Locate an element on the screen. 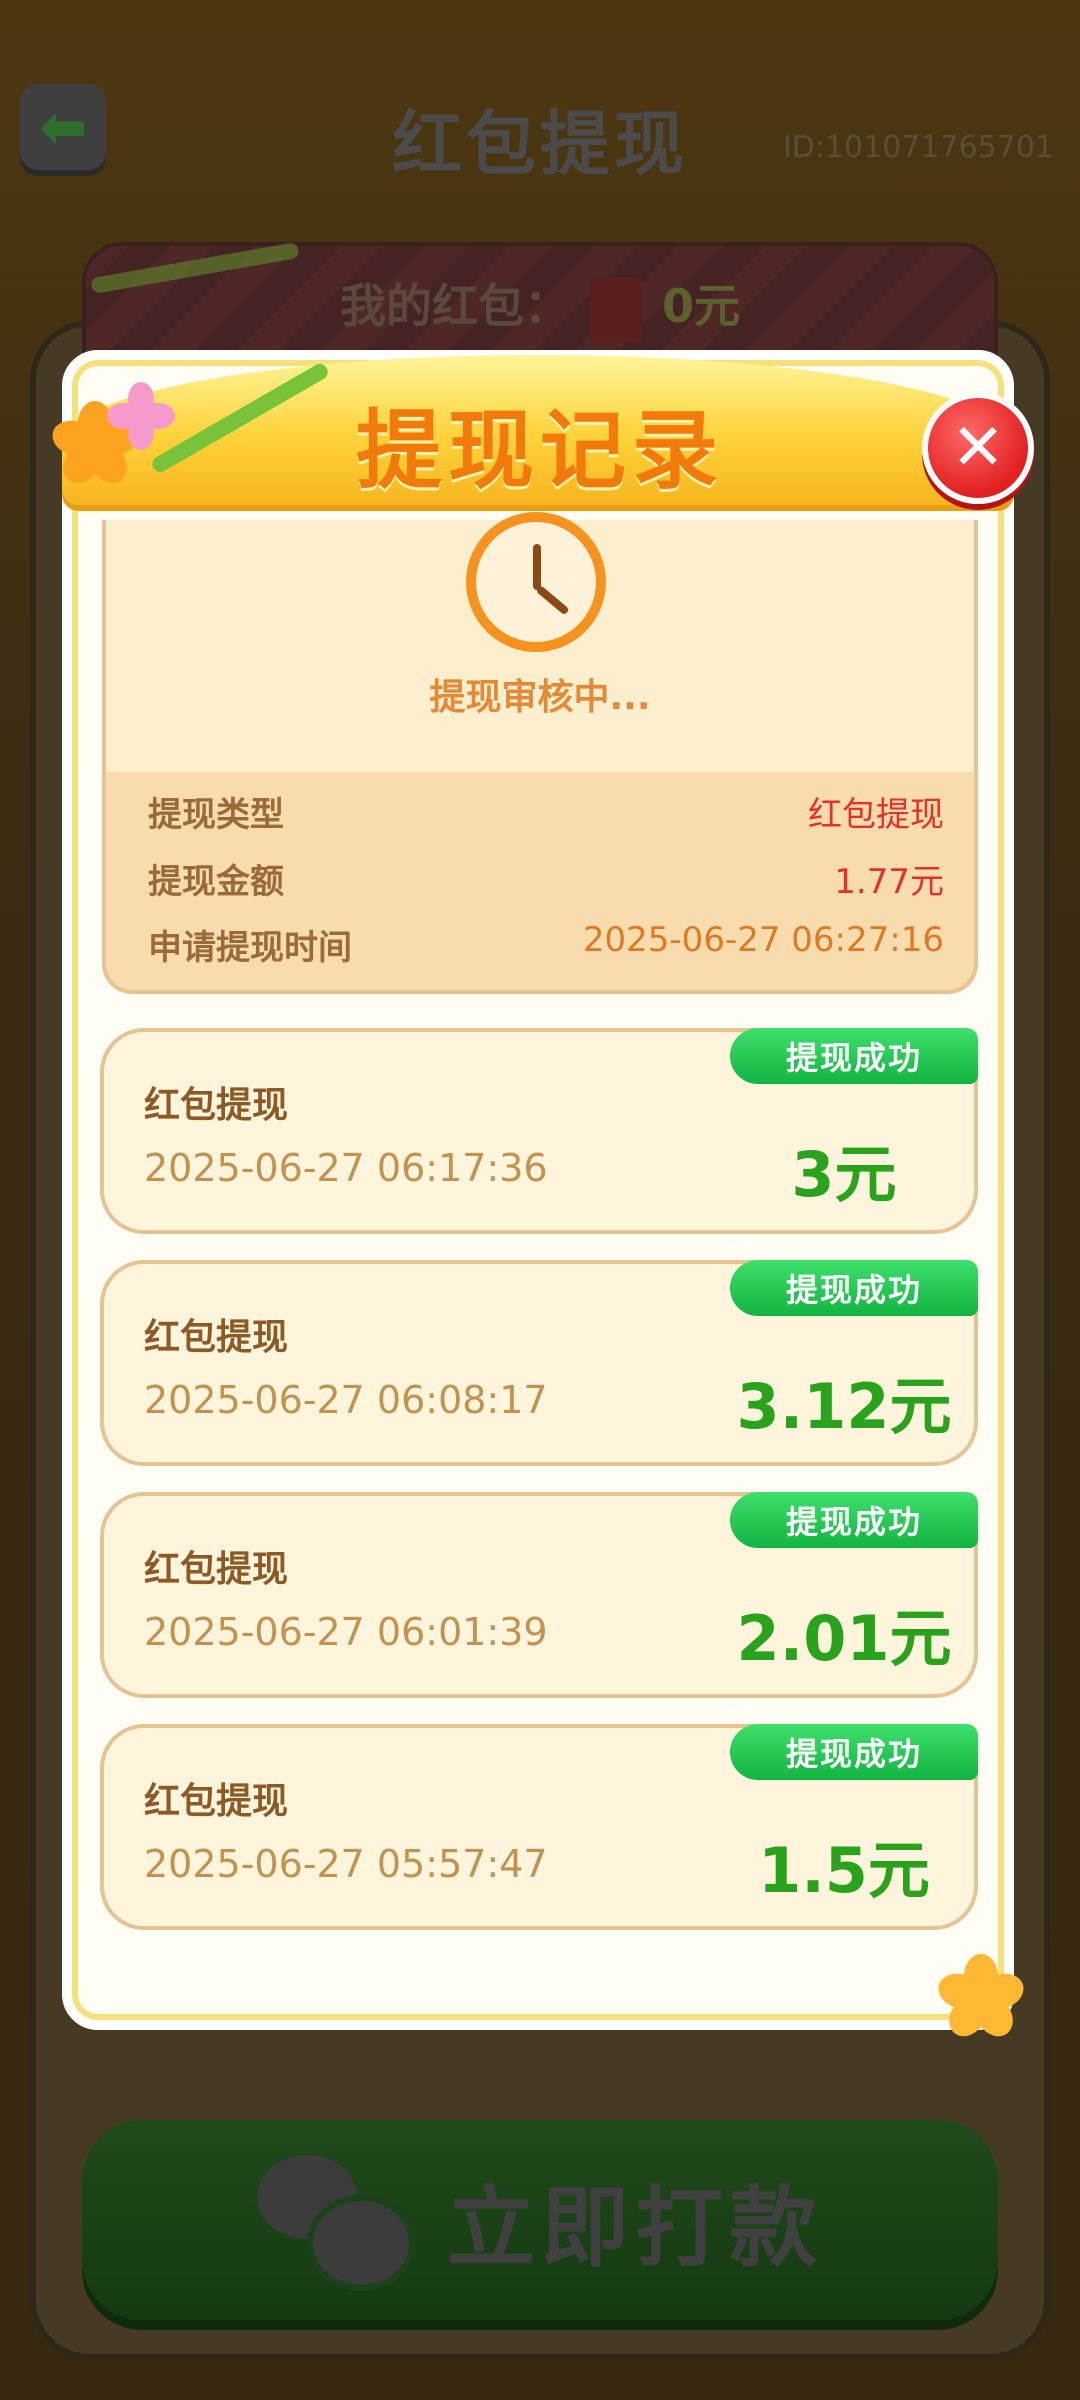 The height and width of the screenshot is (2400, 1080). red-envelope-icon is located at coordinates (615, 309).